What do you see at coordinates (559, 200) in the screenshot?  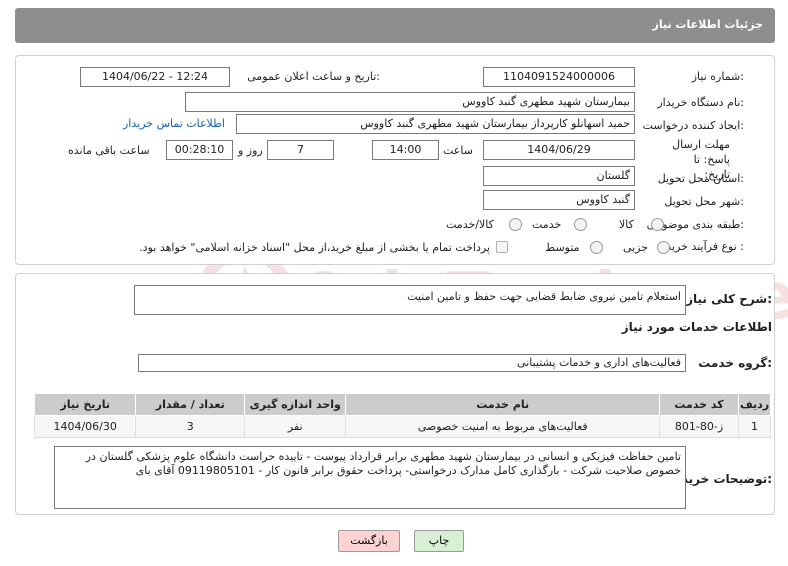 I see `city-field: گنبد کاووس` at bounding box center [559, 200].